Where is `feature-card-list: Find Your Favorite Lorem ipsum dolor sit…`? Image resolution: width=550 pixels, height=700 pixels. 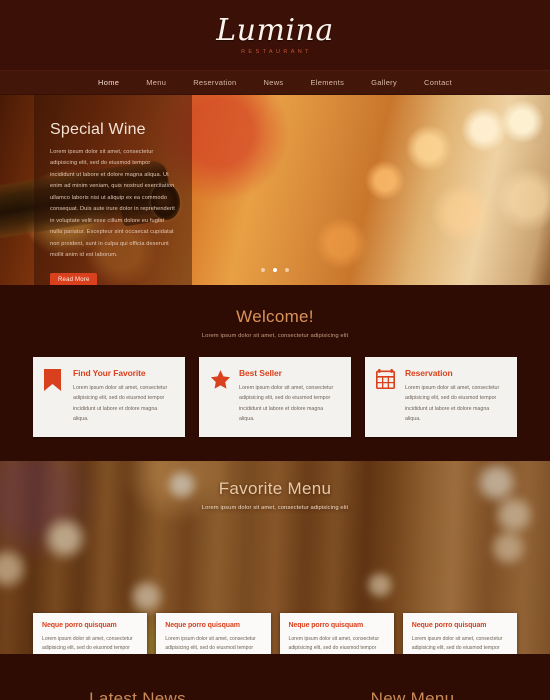
feature-card-list: Find Your Favorite Lorem ipsum dolor sit… is located at coordinates (275, 397).